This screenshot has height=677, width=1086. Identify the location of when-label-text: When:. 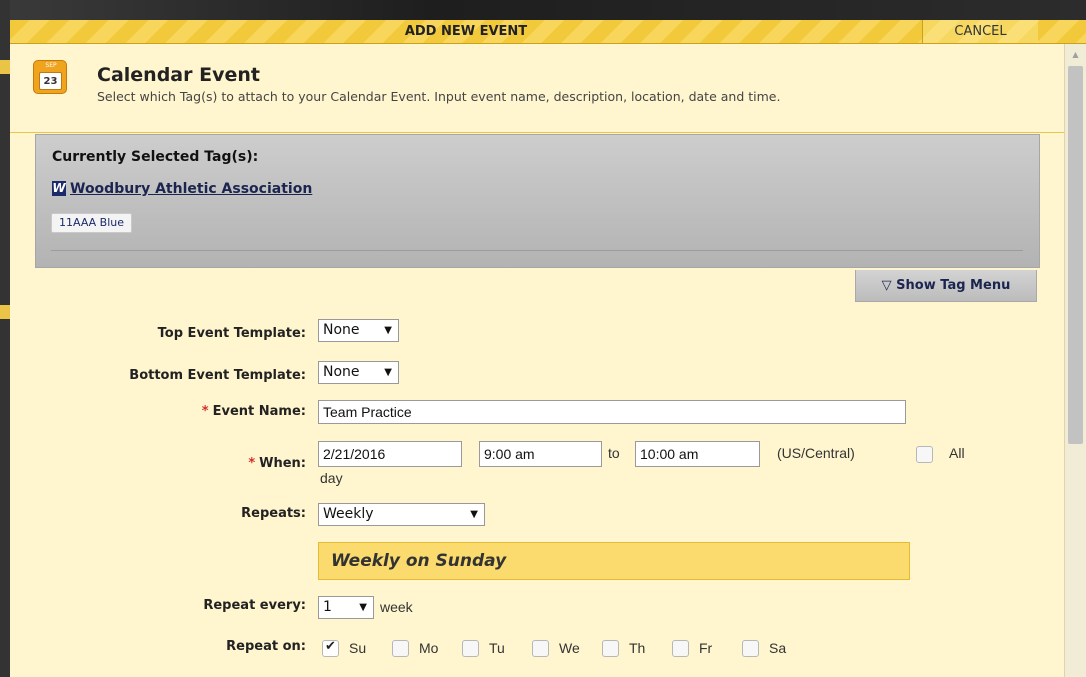
(282, 463).